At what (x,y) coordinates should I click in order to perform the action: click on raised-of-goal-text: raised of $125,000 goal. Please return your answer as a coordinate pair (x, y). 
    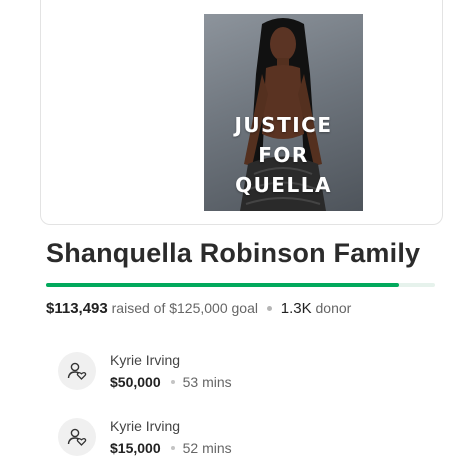
    Looking at the image, I should click on (184, 308).